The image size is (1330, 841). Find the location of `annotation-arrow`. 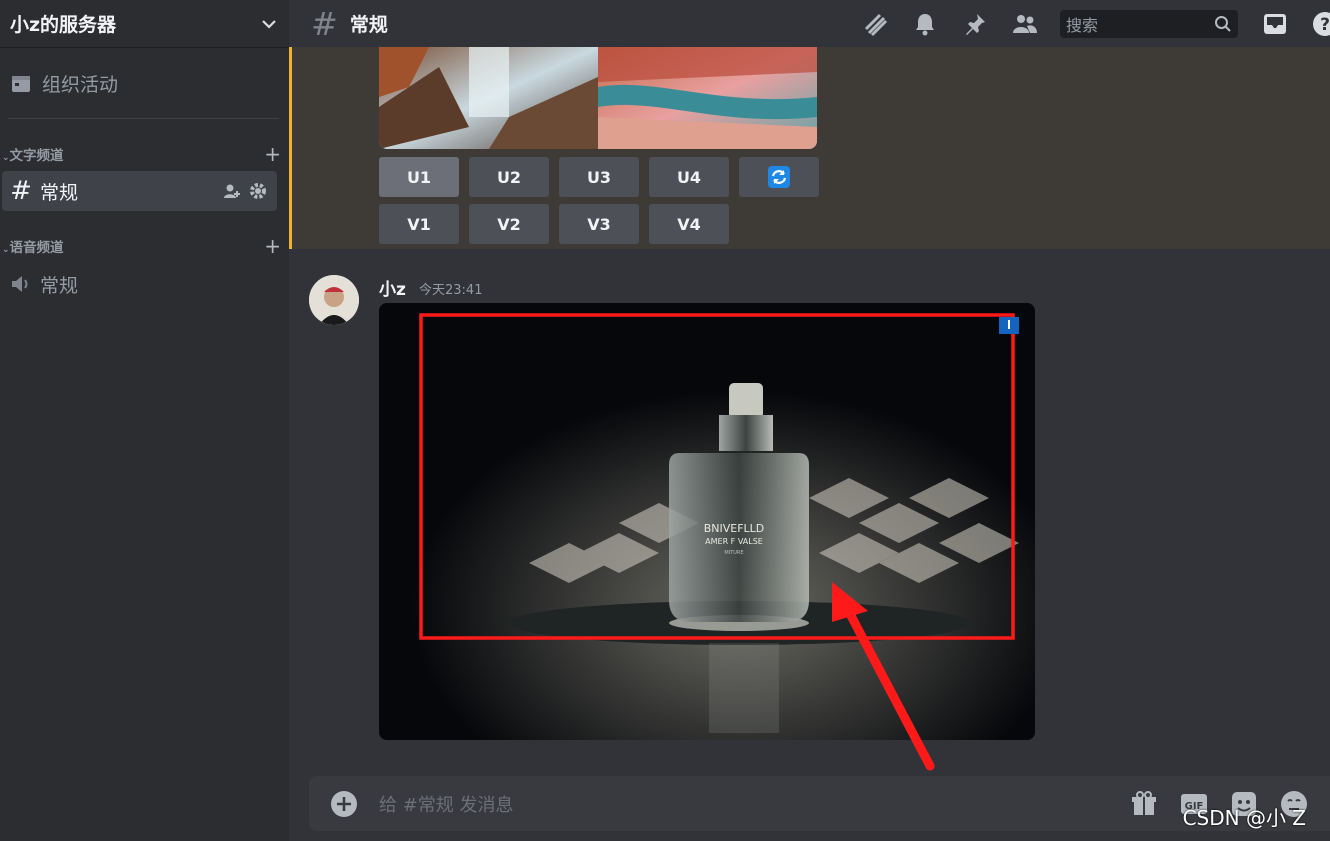

annotation-arrow is located at coordinates (883, 676).